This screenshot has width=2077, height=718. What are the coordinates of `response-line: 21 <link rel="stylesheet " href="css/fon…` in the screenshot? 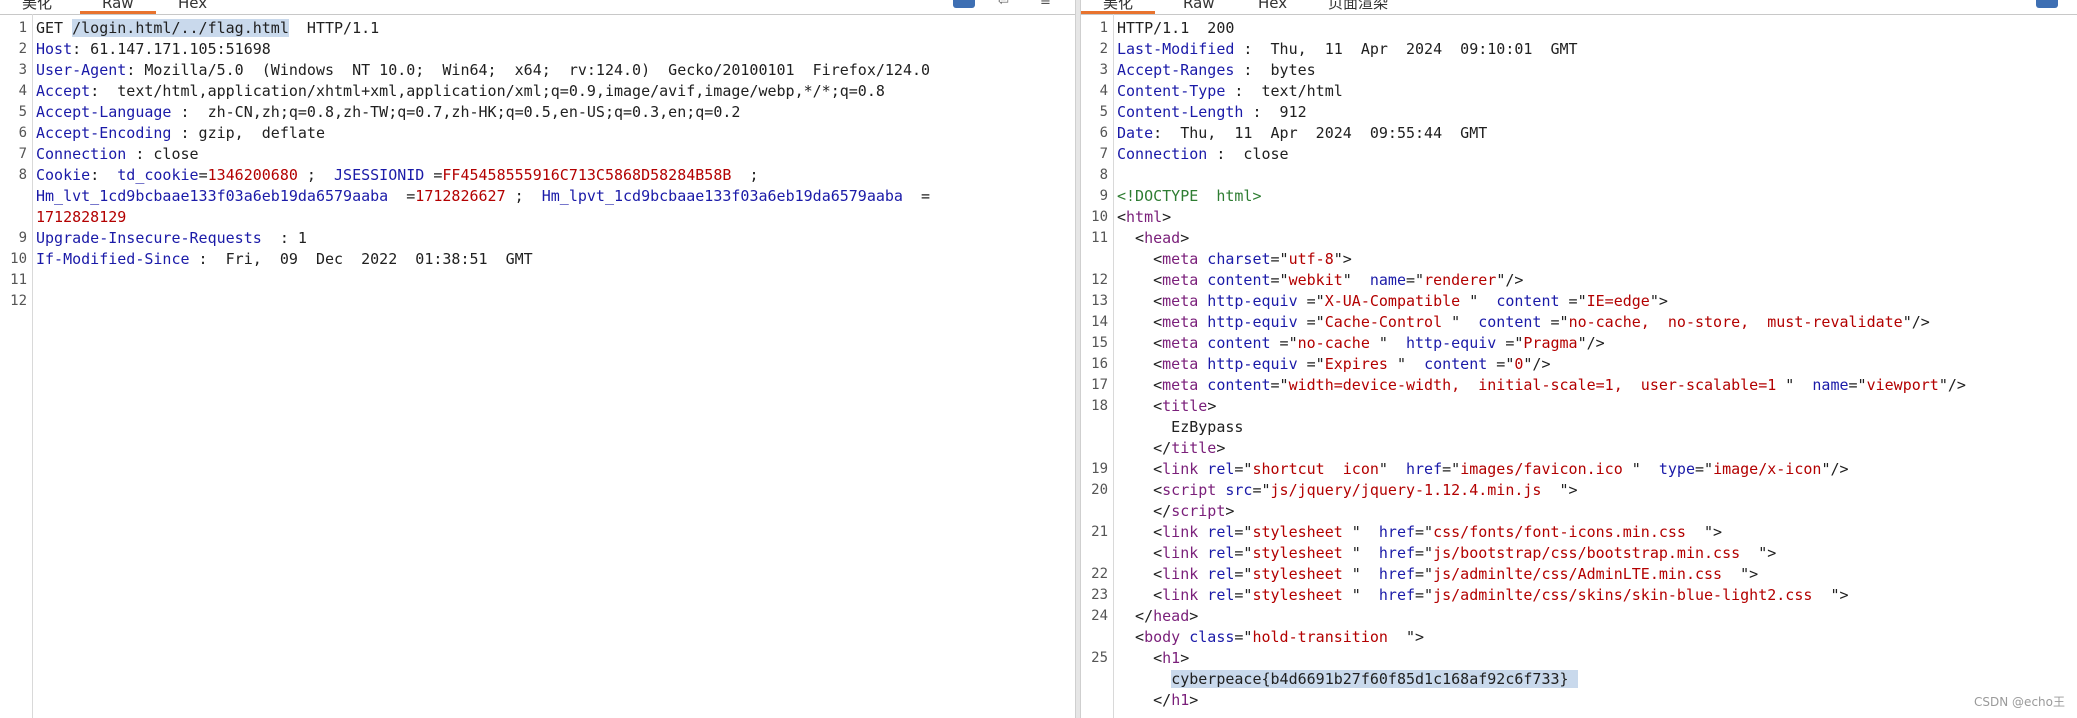 It's located at (1579, 532).